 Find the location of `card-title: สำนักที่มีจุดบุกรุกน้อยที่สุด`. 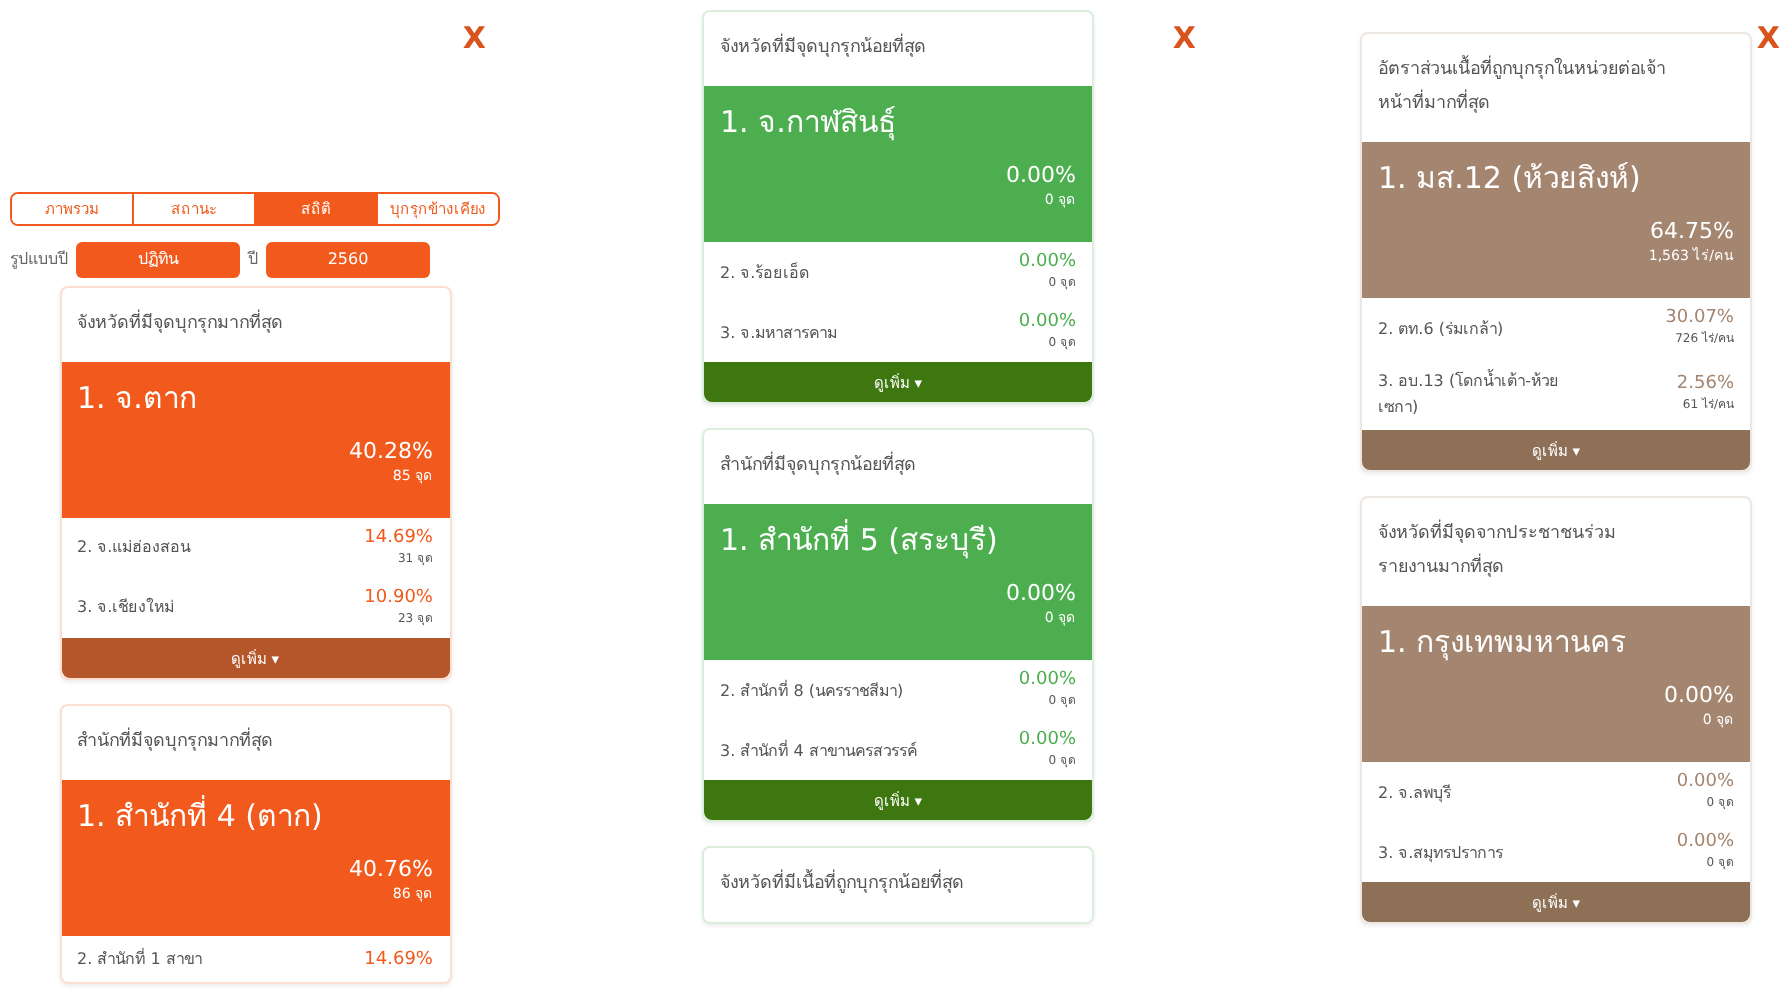

card-title: สำนักที่มีจุดบุกรุกน้อยที่สุด is located at coordinates (898, 467).